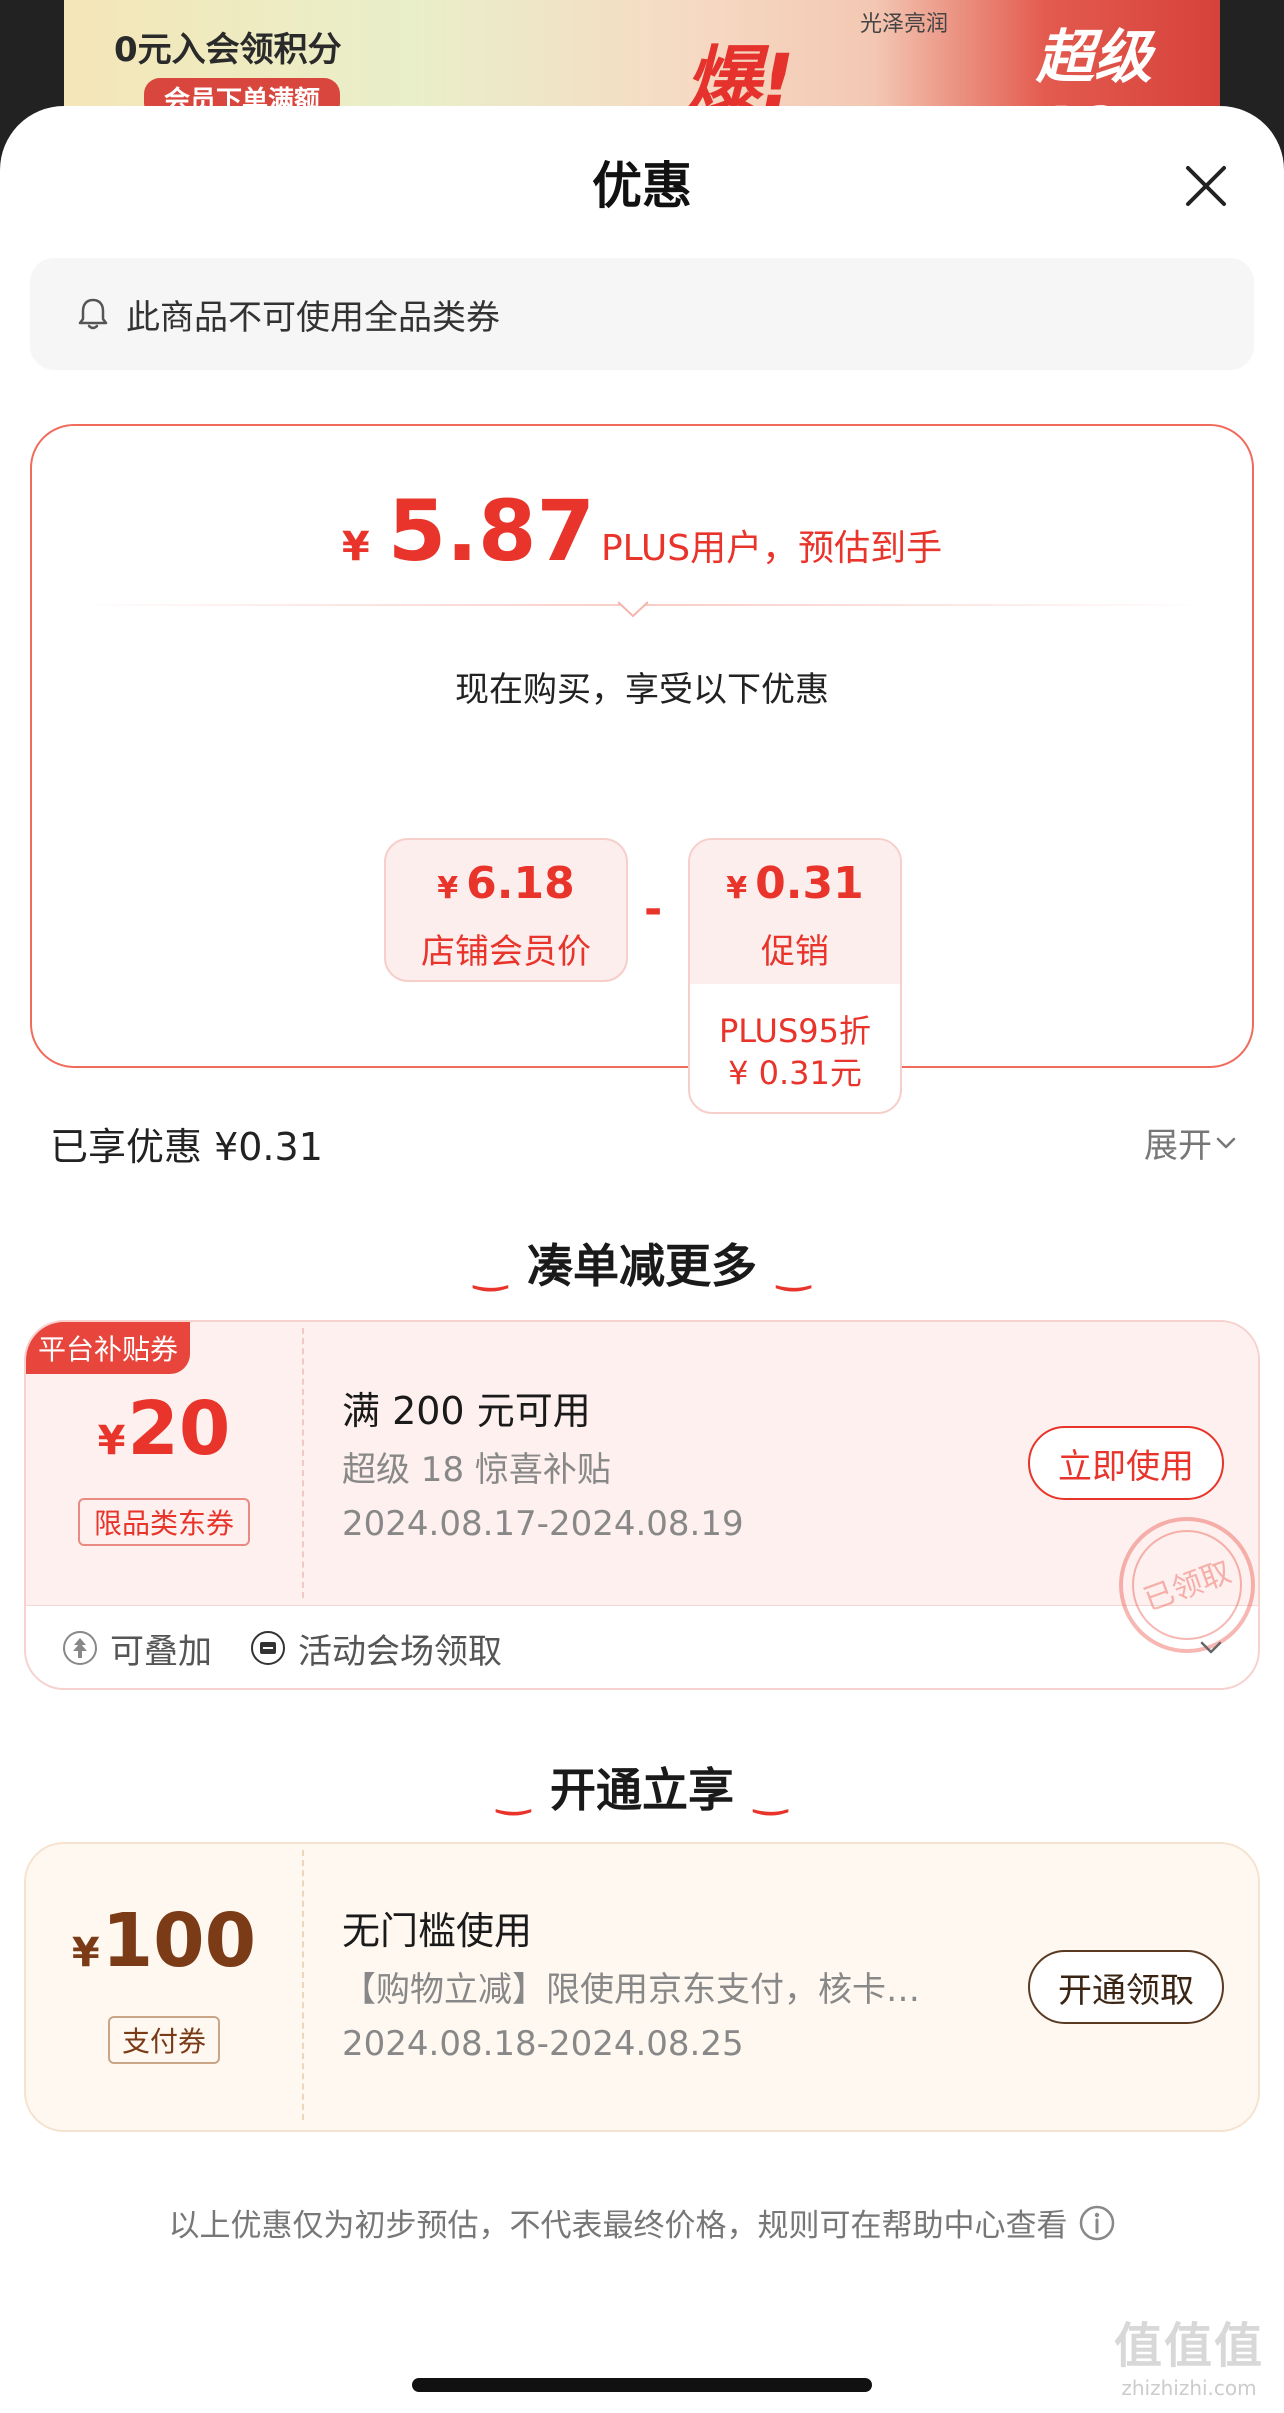 The height and width of the screenshot is (2413, 1284). I want to click on coupon-amount: ¥20, so click(164, 1429).